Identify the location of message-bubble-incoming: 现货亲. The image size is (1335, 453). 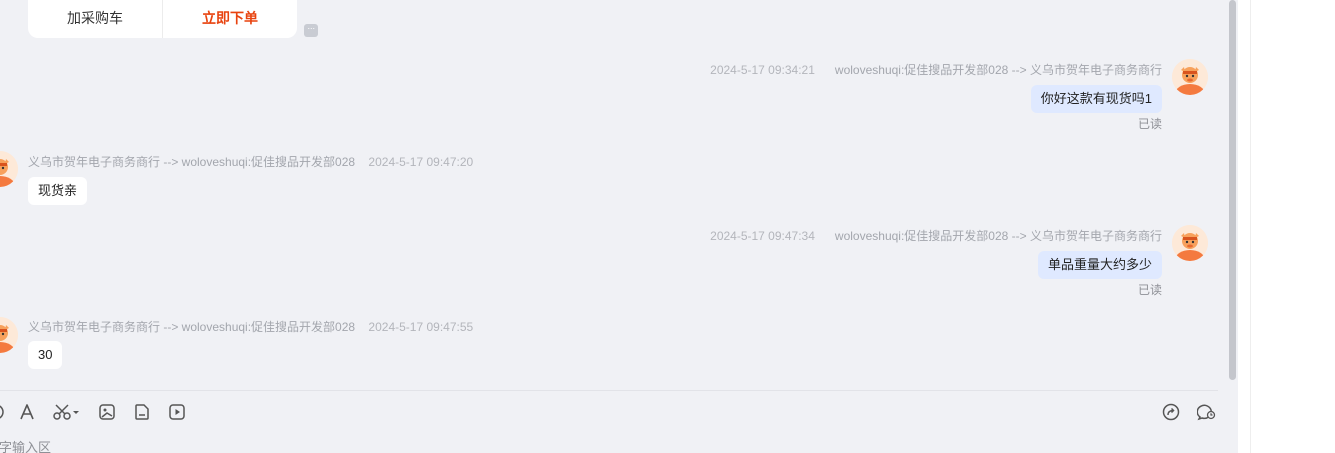
(58, 191).